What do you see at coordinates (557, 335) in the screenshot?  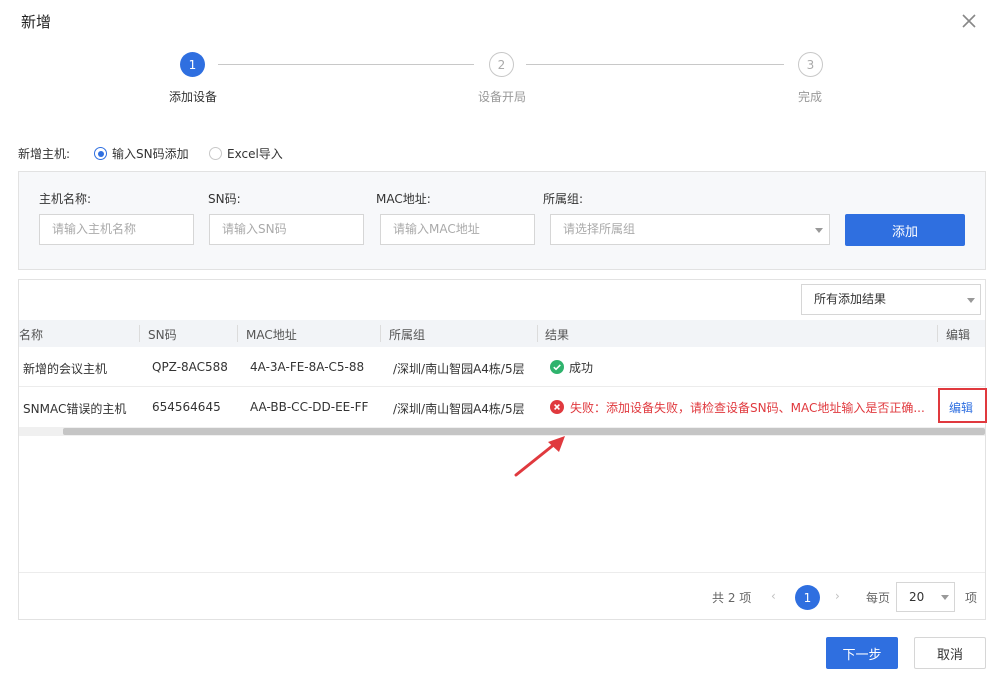 I see `col-result: 结果` at bounding box center [557, 335].